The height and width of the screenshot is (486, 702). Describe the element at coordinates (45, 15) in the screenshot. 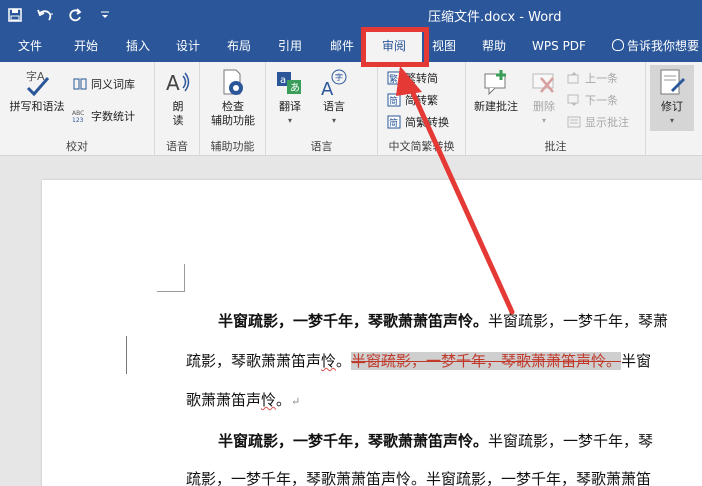

I see `undo-icon` at that location.